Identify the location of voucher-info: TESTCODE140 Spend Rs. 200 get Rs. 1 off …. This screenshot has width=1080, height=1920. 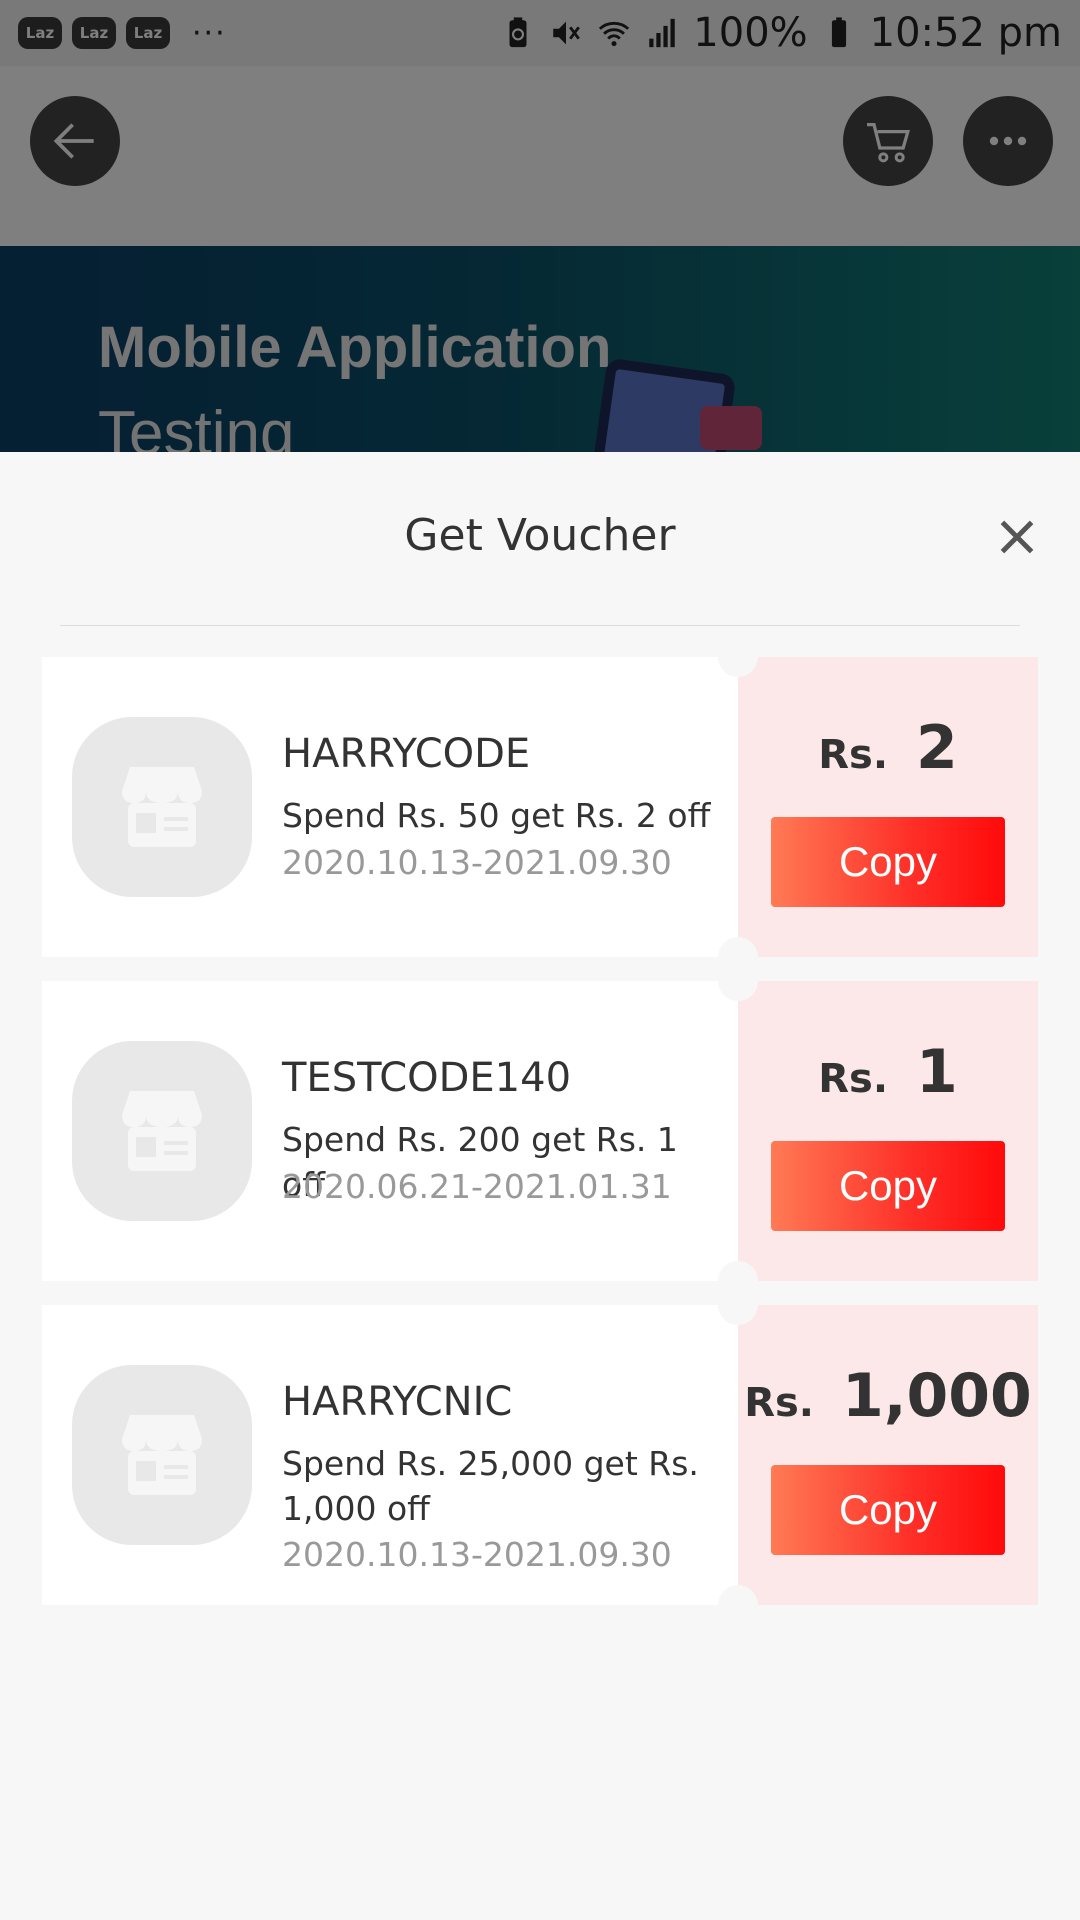
(390, 1131).